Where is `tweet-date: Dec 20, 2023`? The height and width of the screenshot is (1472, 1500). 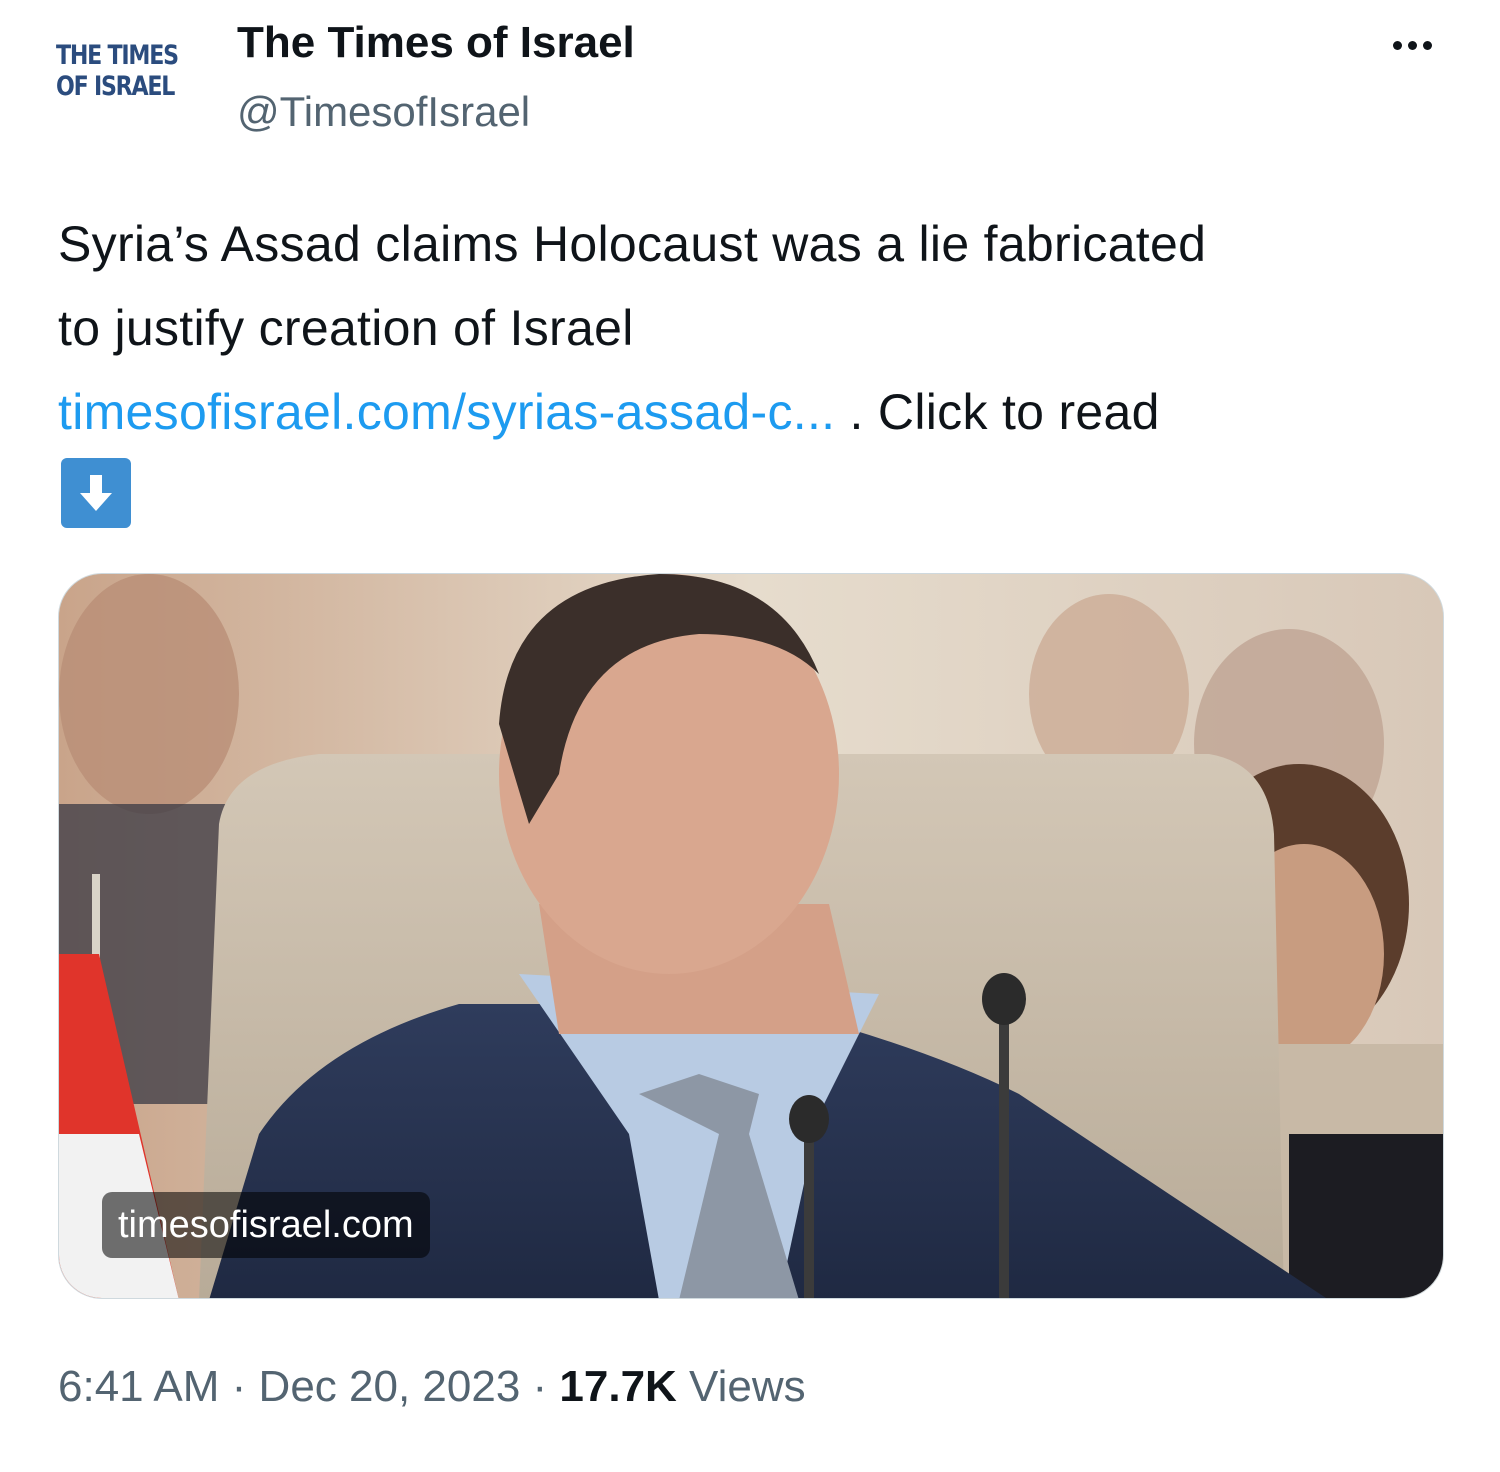
tweet-date: Dec 20, 2023 is located at coordinates (390, 1386).